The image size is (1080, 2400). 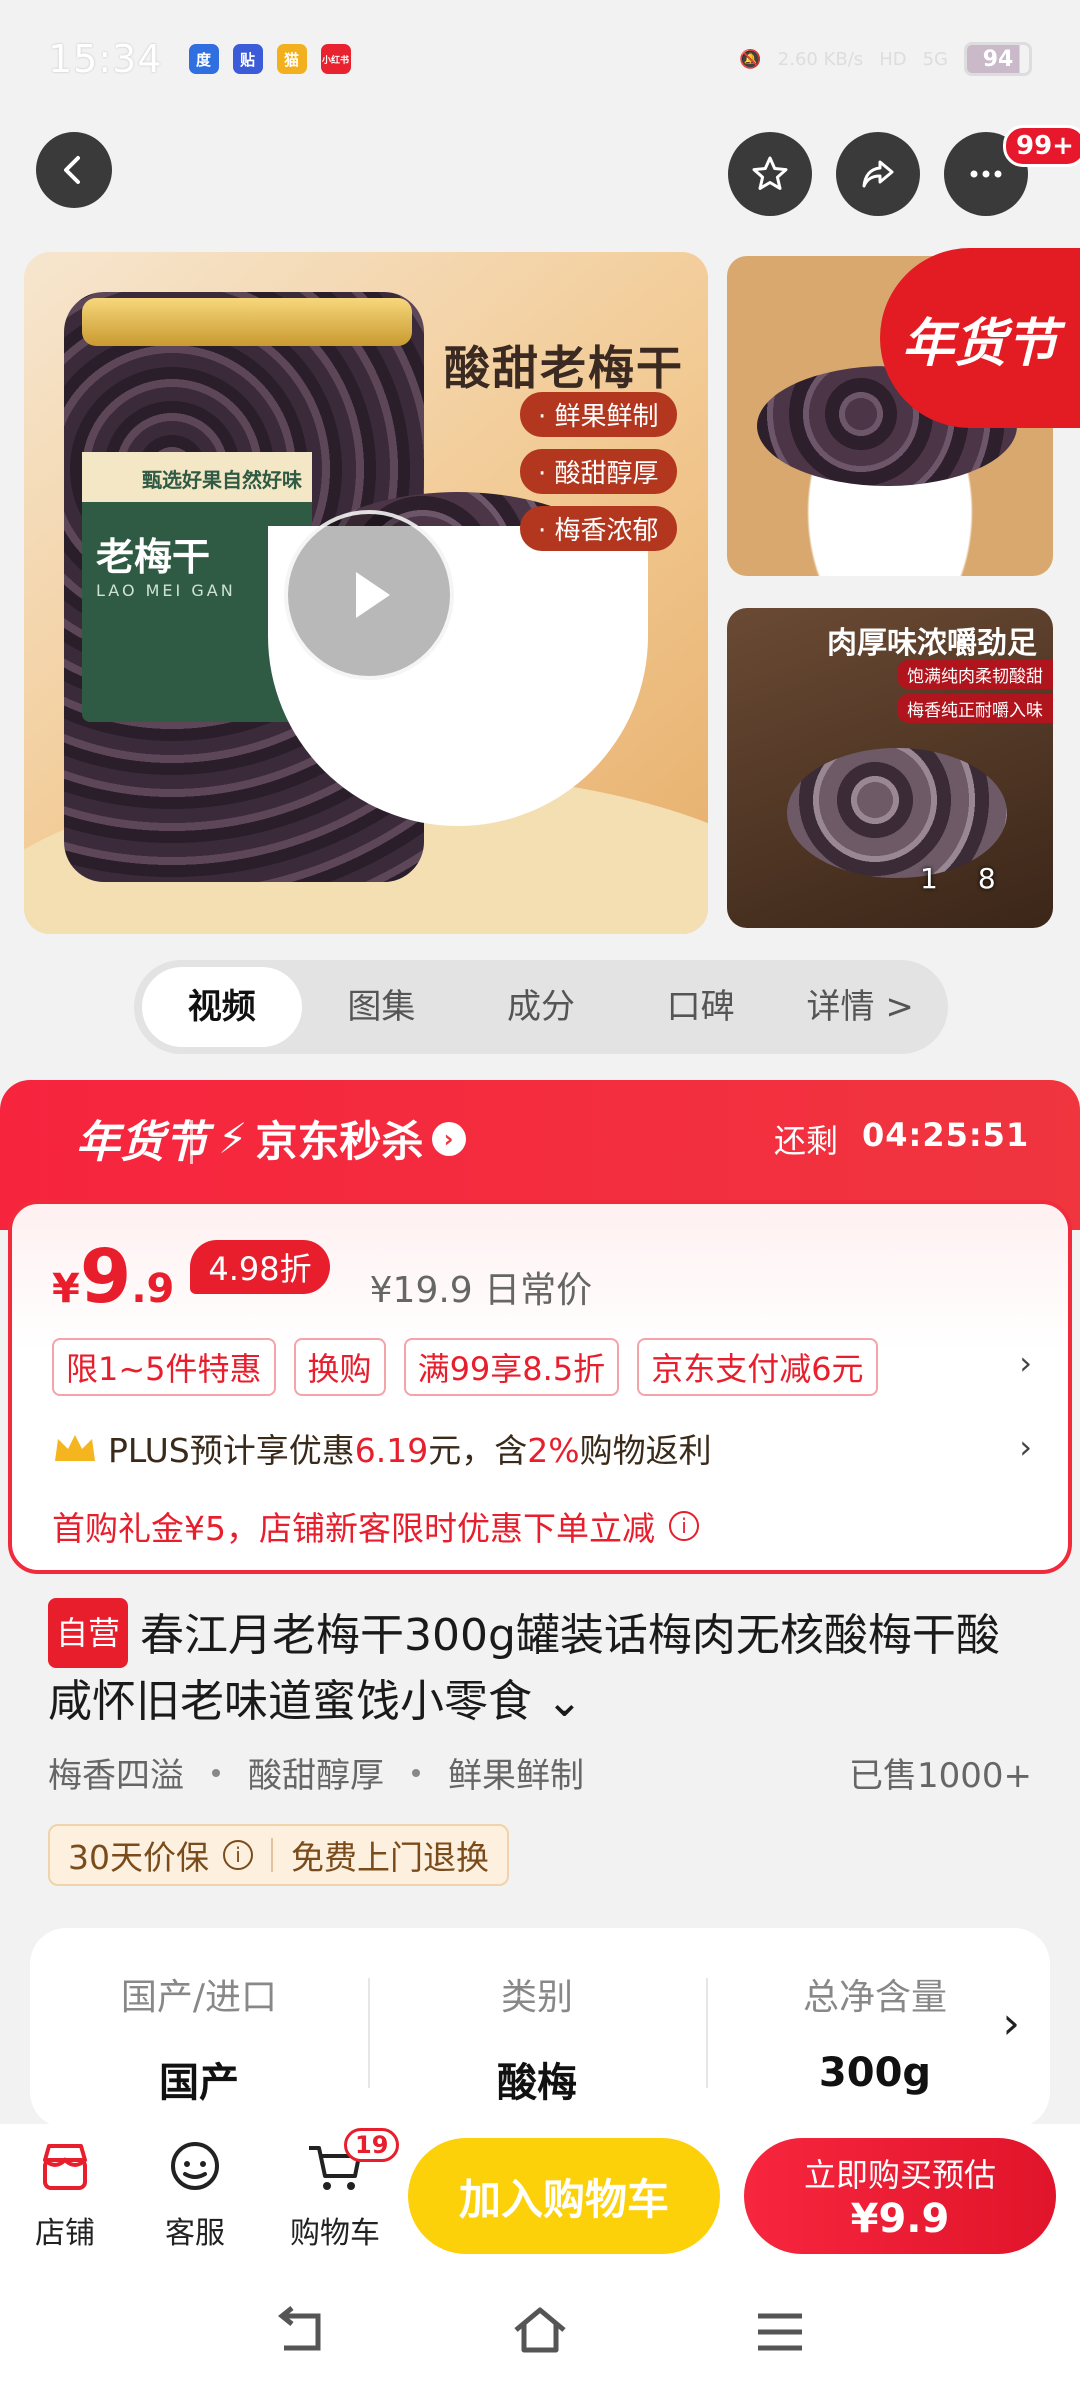 I want to click on service-guarantee: 30天价保 i 免费上门退换, so click(x=278, y=1855).